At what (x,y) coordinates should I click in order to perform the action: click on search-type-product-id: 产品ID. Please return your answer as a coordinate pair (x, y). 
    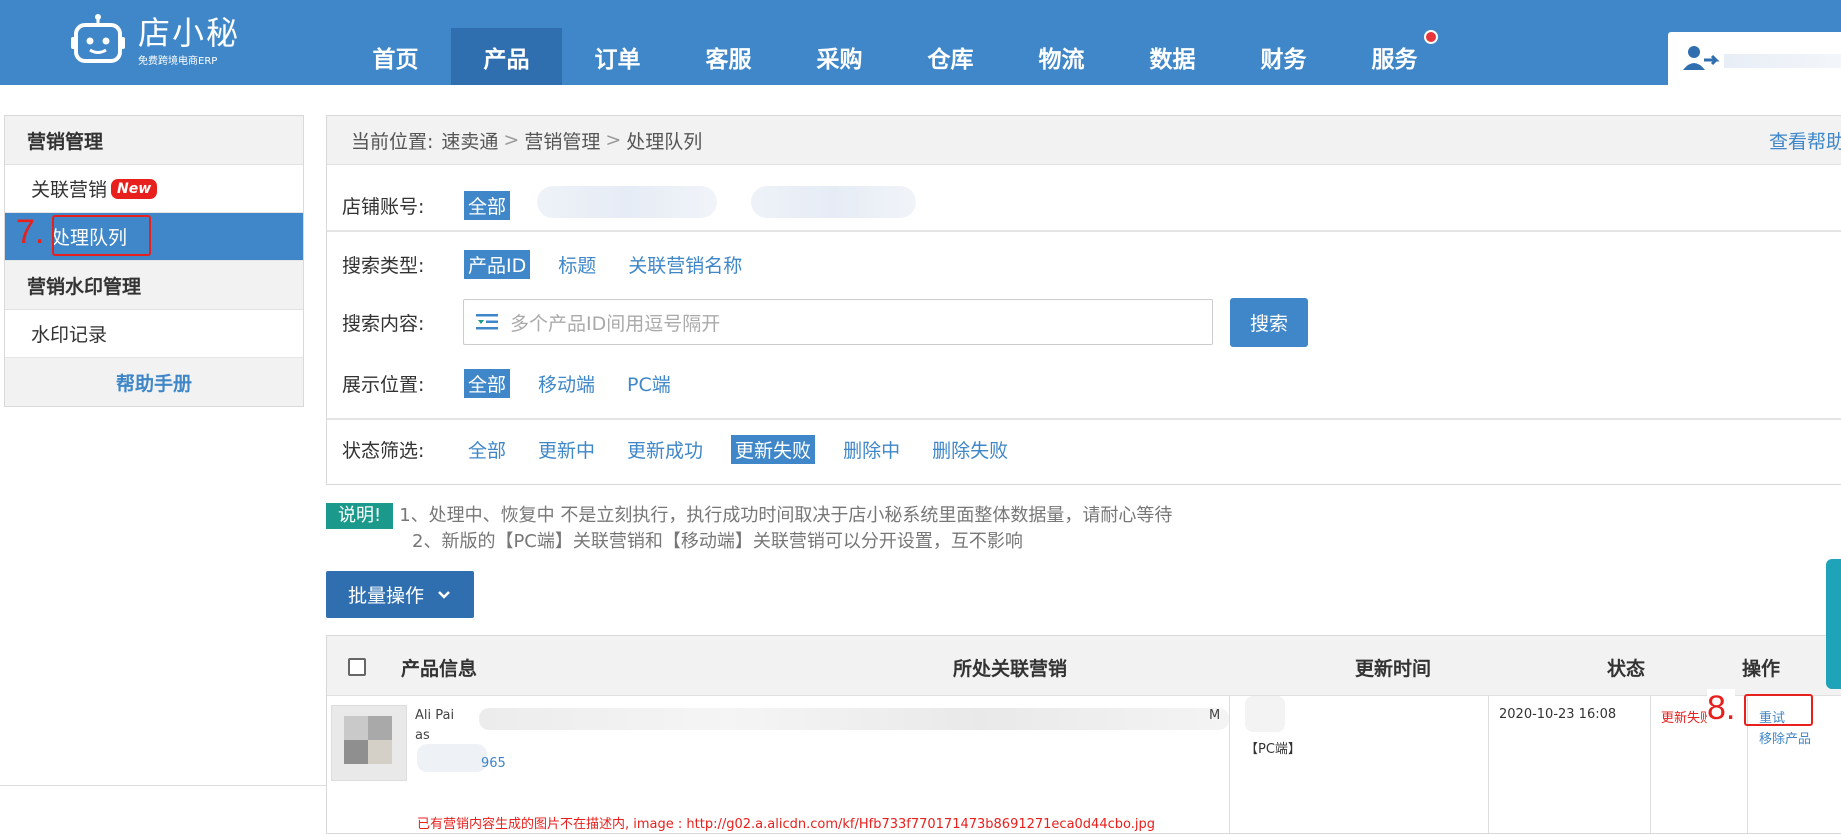
    Looking at the image, I should click on (497, 264).